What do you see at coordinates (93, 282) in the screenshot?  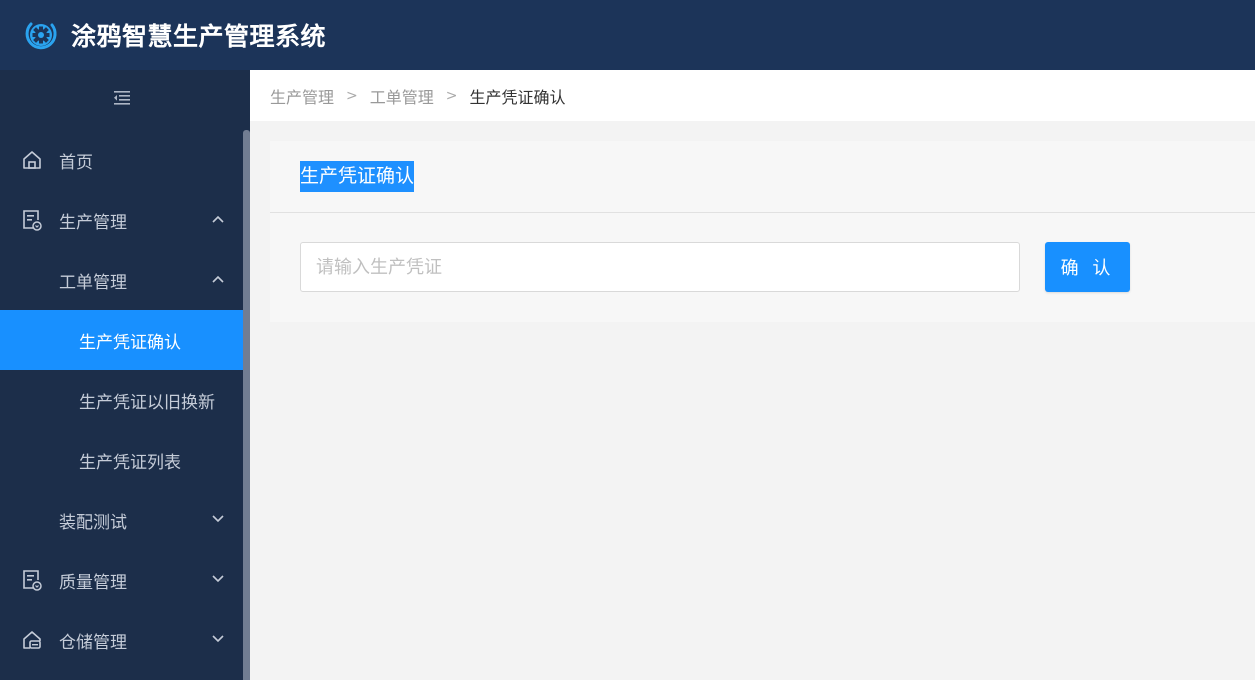 I see `sidebar-item-label: 工单管理` at bounding box center [93, 282].